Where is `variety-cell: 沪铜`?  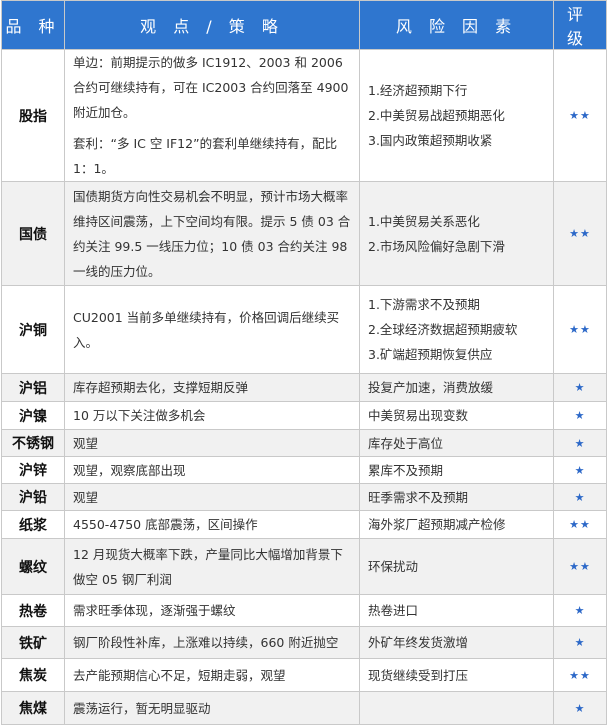
variety-cell: 沪铜 is located at coordinates (33, 329).